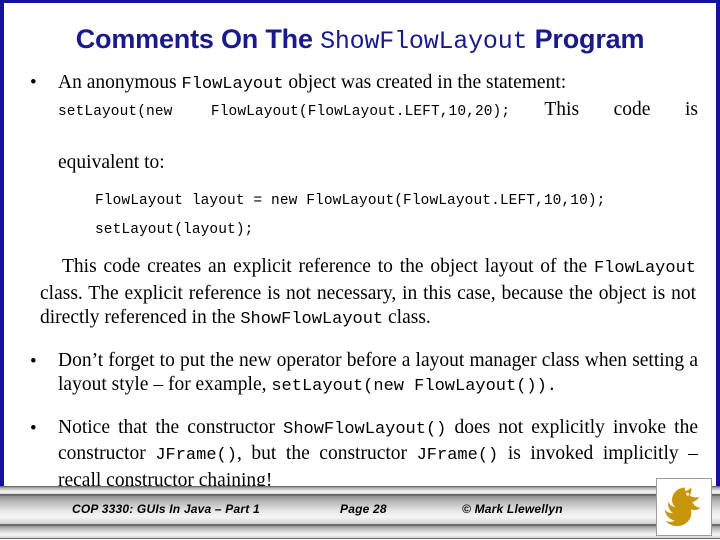  Describe the element at coordinates (644, 268) in the screenshot. I see `paragraph-classname-1: FlowLayout` at that location.